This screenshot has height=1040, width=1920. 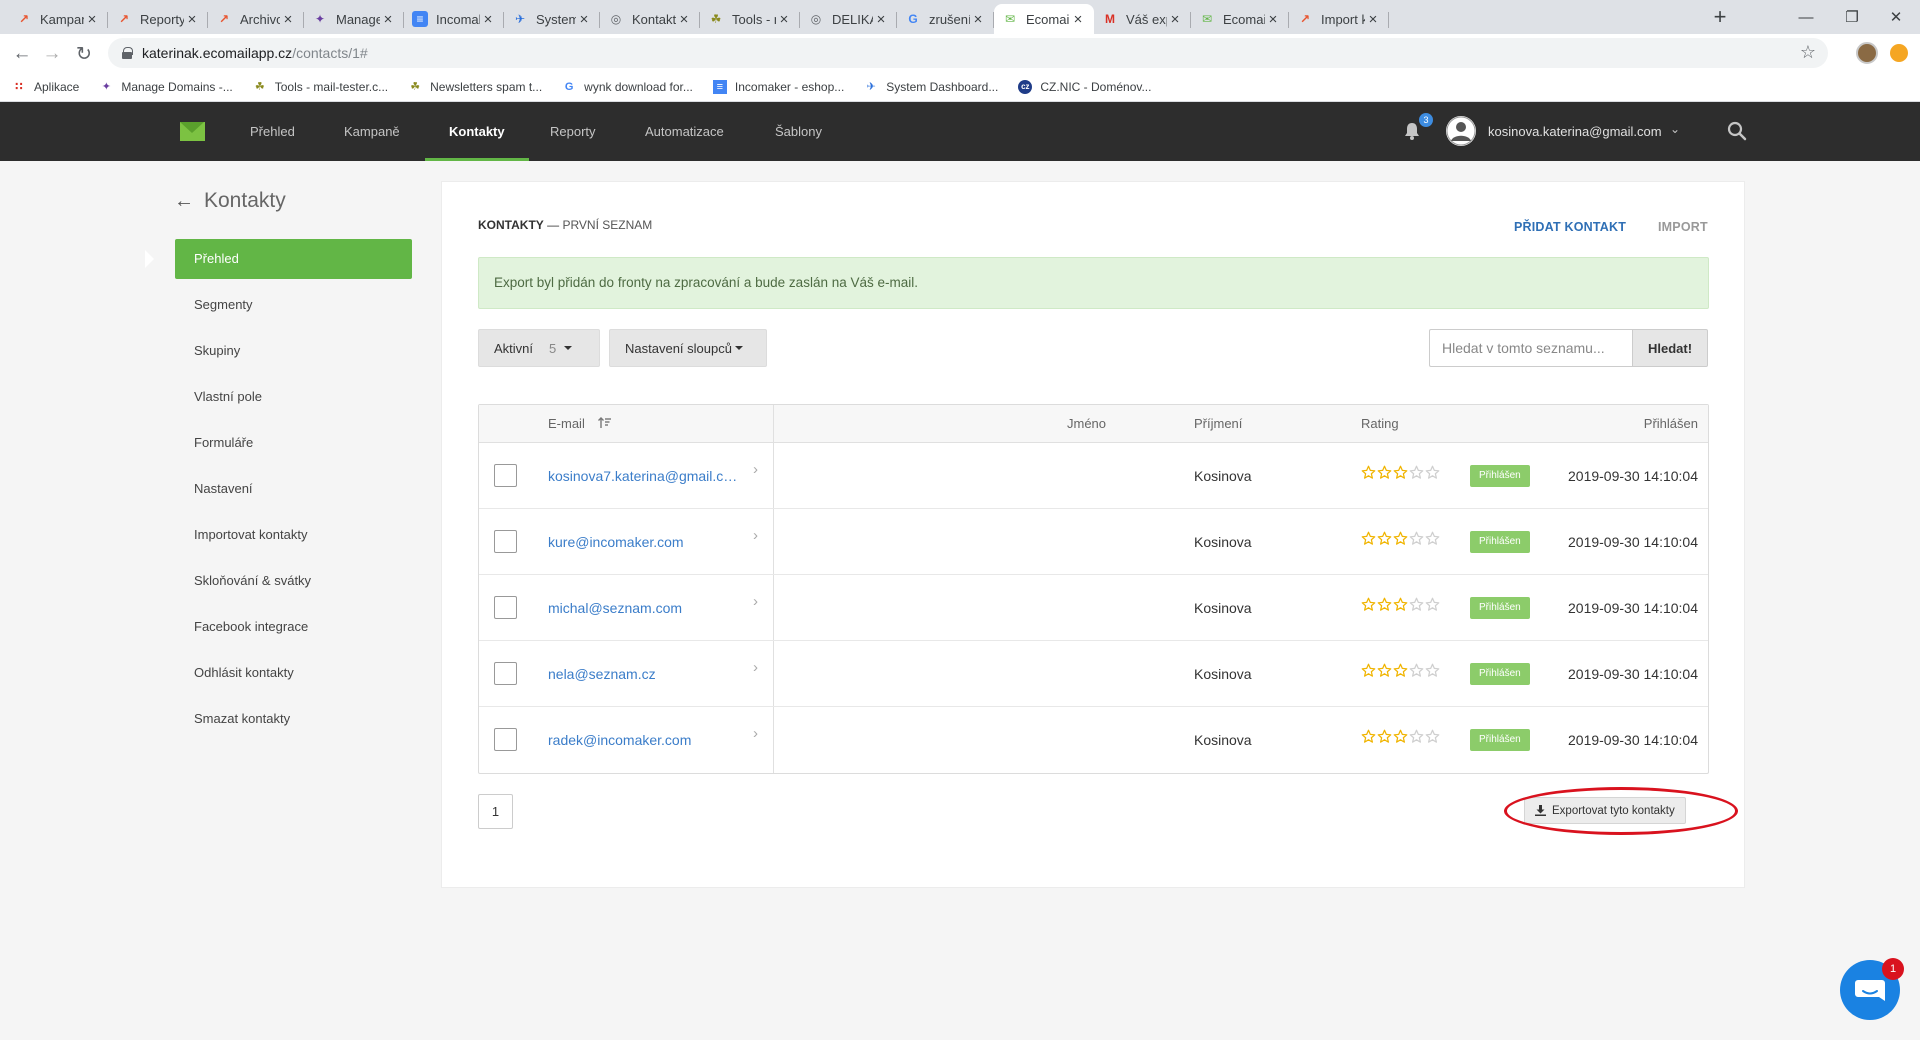 What do you see at coordinates (1899, 53) in the screenshot?
I see `extension-icon` at bounding box center [1899, 53].